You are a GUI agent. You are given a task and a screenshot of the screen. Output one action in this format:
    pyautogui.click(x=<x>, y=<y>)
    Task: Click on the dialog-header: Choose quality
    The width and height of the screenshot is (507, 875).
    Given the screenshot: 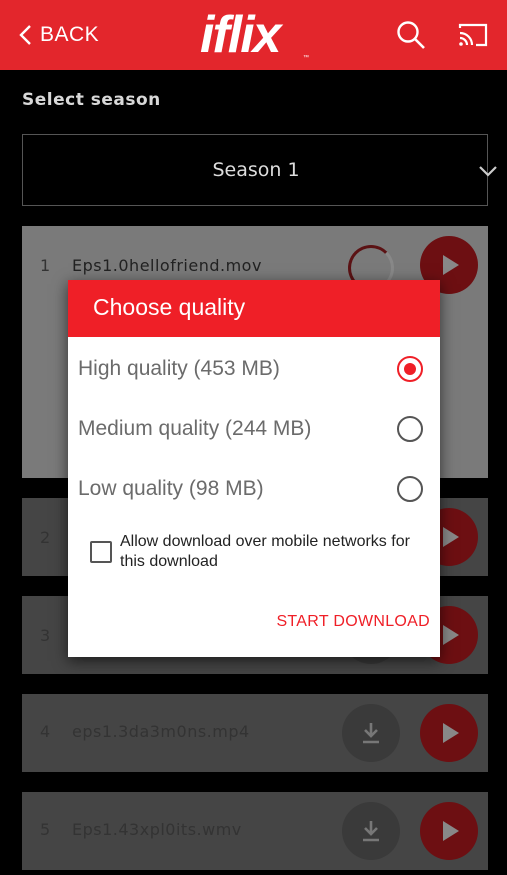 What is the action you would take?
    pyautogui.click(x=254, y=308)
    